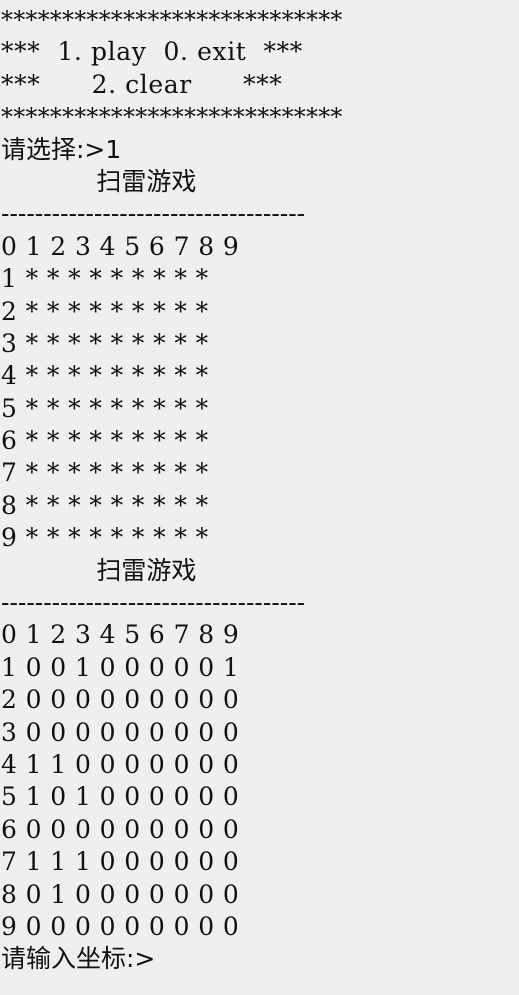 The image size is (519, 995). I want to click on table-row: 6 * * * * * * * * *, so click(105, 441).